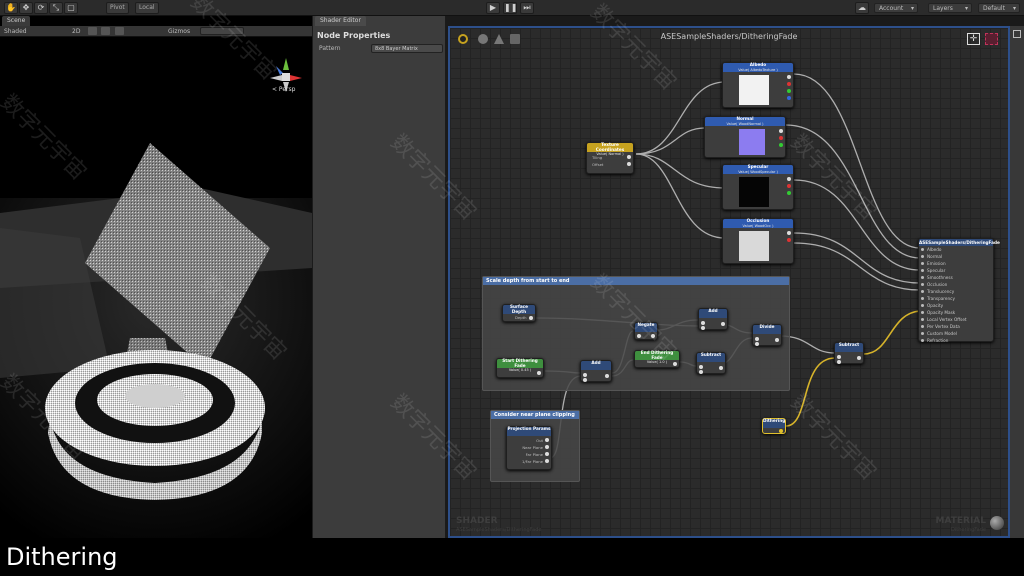  I want to click on node-occlusion-header: Occlusion Value( WoodOcc ), so click(758, 223).